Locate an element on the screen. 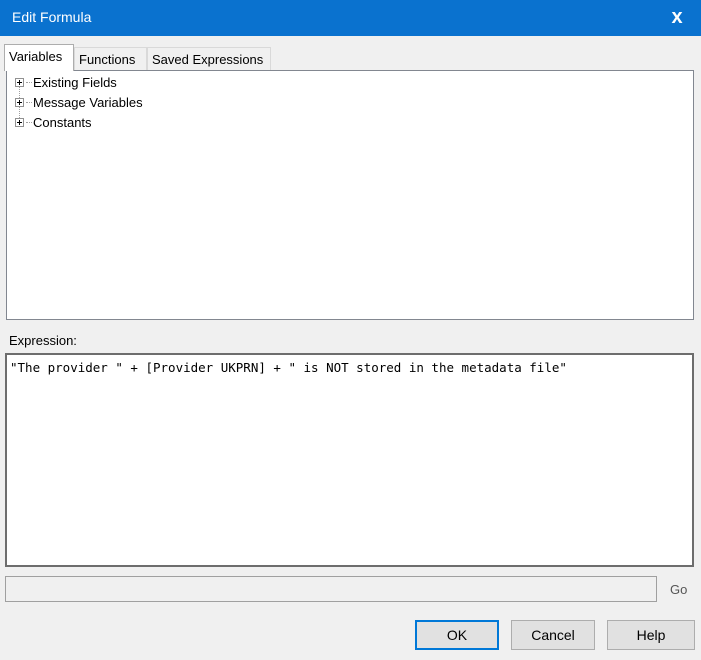  help-button: Help is located at coordinates (651, 635).